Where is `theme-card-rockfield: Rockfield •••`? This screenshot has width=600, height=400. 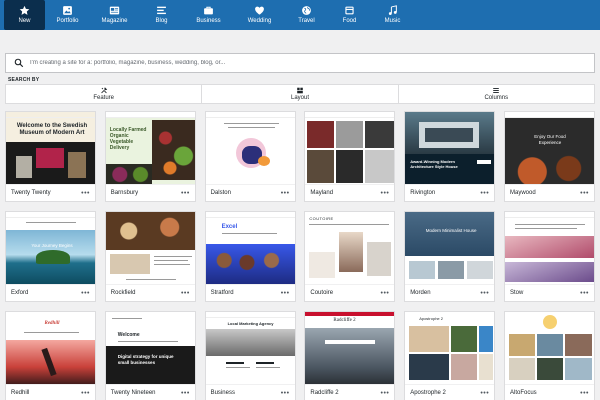 theme-card-rockfield: Rockfield ••• is located at coordinates (150, 256).